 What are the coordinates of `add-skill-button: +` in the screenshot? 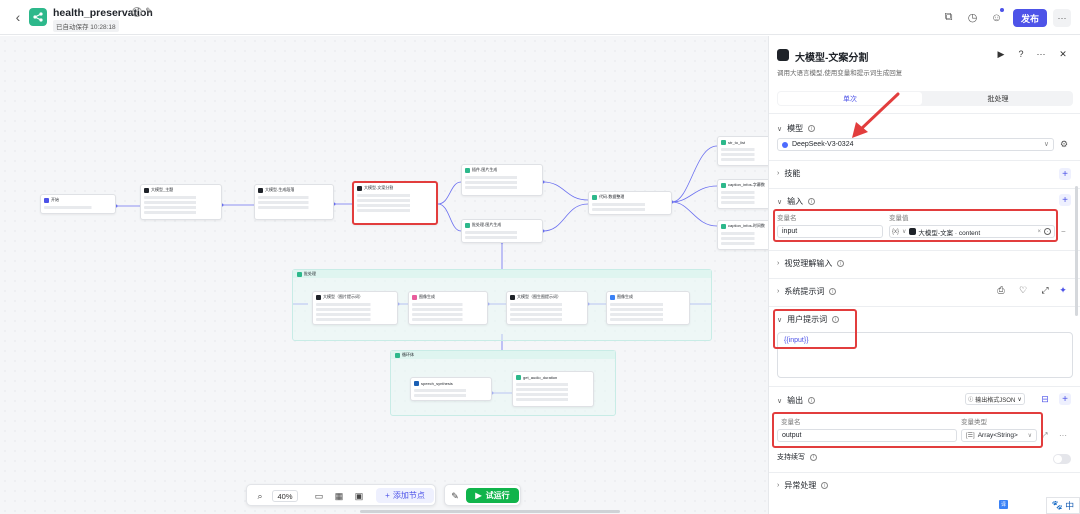 It's located at (1065, 174).